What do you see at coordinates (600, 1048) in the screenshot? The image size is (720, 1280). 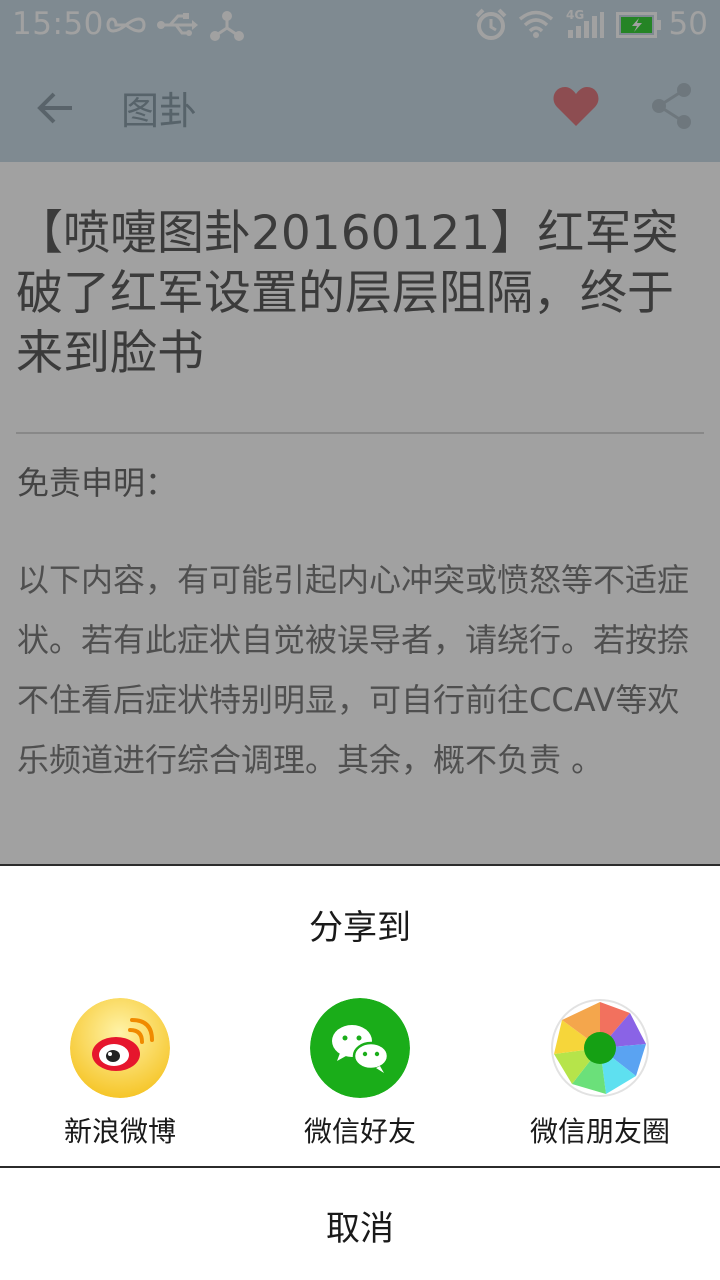 I see `wechat-moments-icon` at bounding box center [600, 1048].